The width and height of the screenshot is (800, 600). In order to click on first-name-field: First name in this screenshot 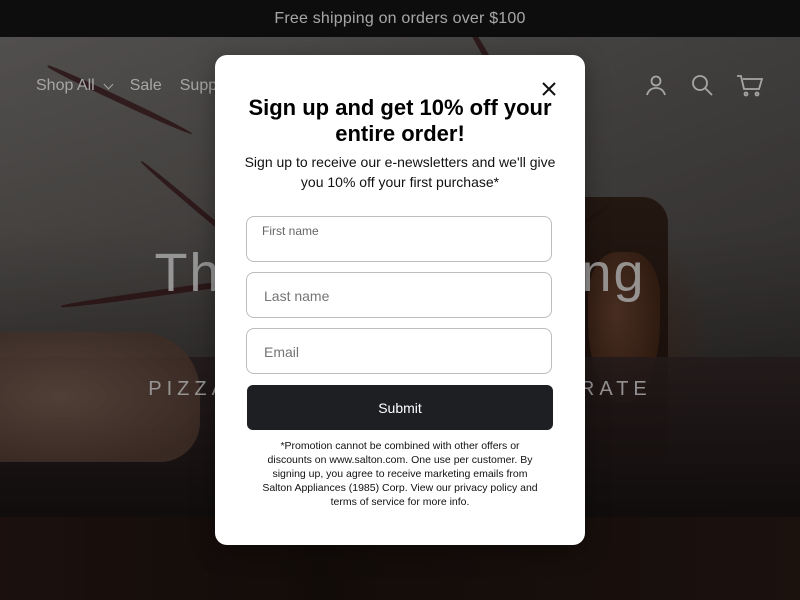, I will do `click(399, 239)`.